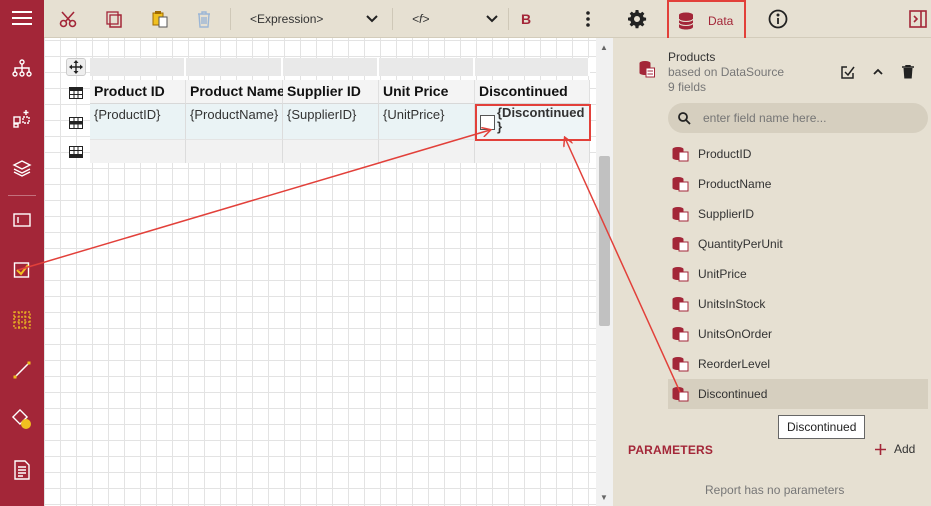 The width and height of the screenshot is (931, 506). What do you see at coordinates (138, 92) in the screenshot?
I see `header-cell: Product ID` at bounding box center [138, 92].